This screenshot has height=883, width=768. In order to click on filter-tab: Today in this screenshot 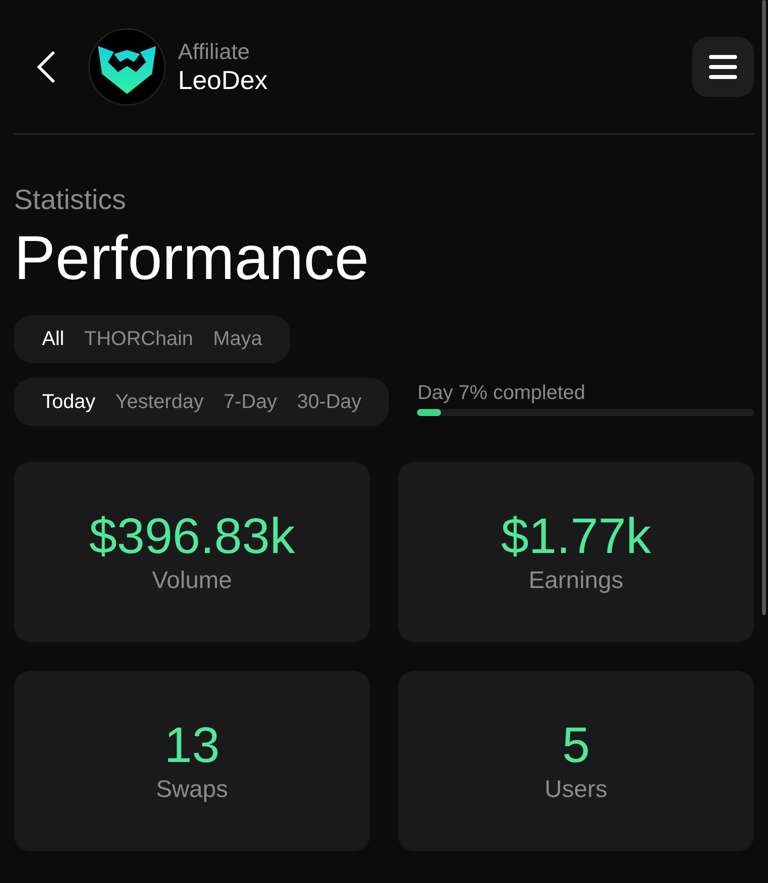, I will do `click(69, 402)`.